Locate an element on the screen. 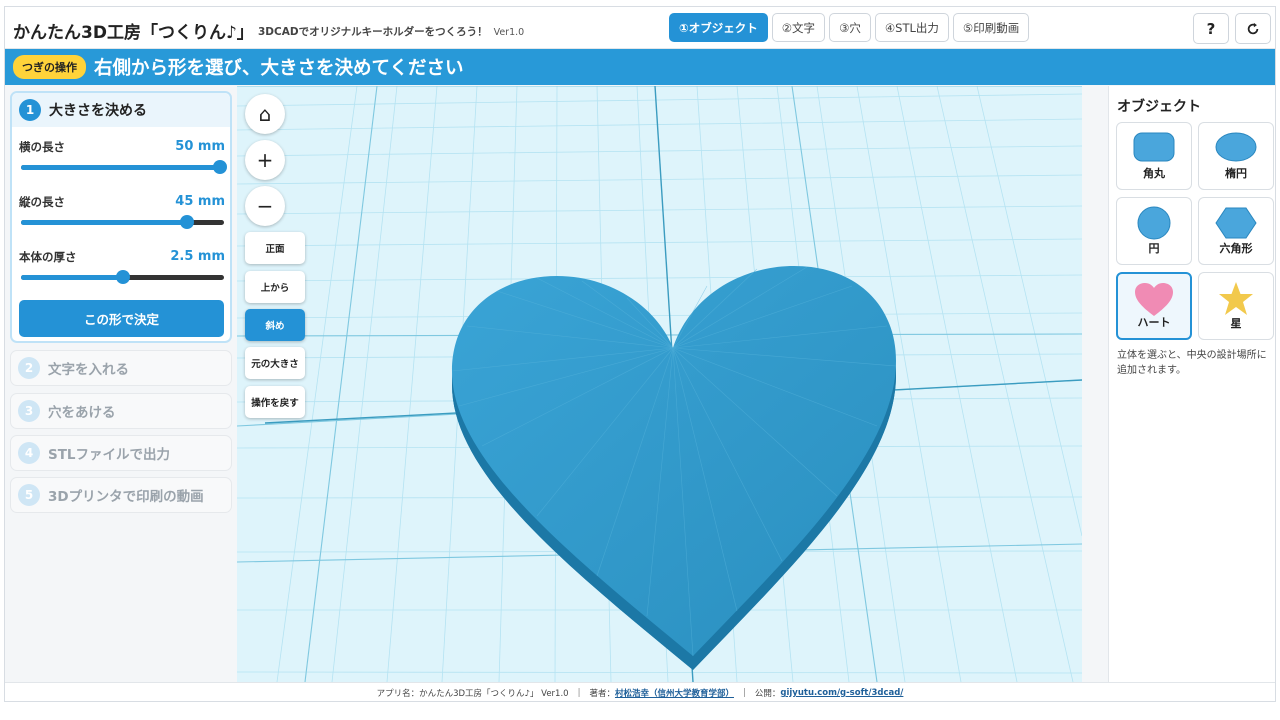  shape-label: 円 is located at coordinates (1154, 248).